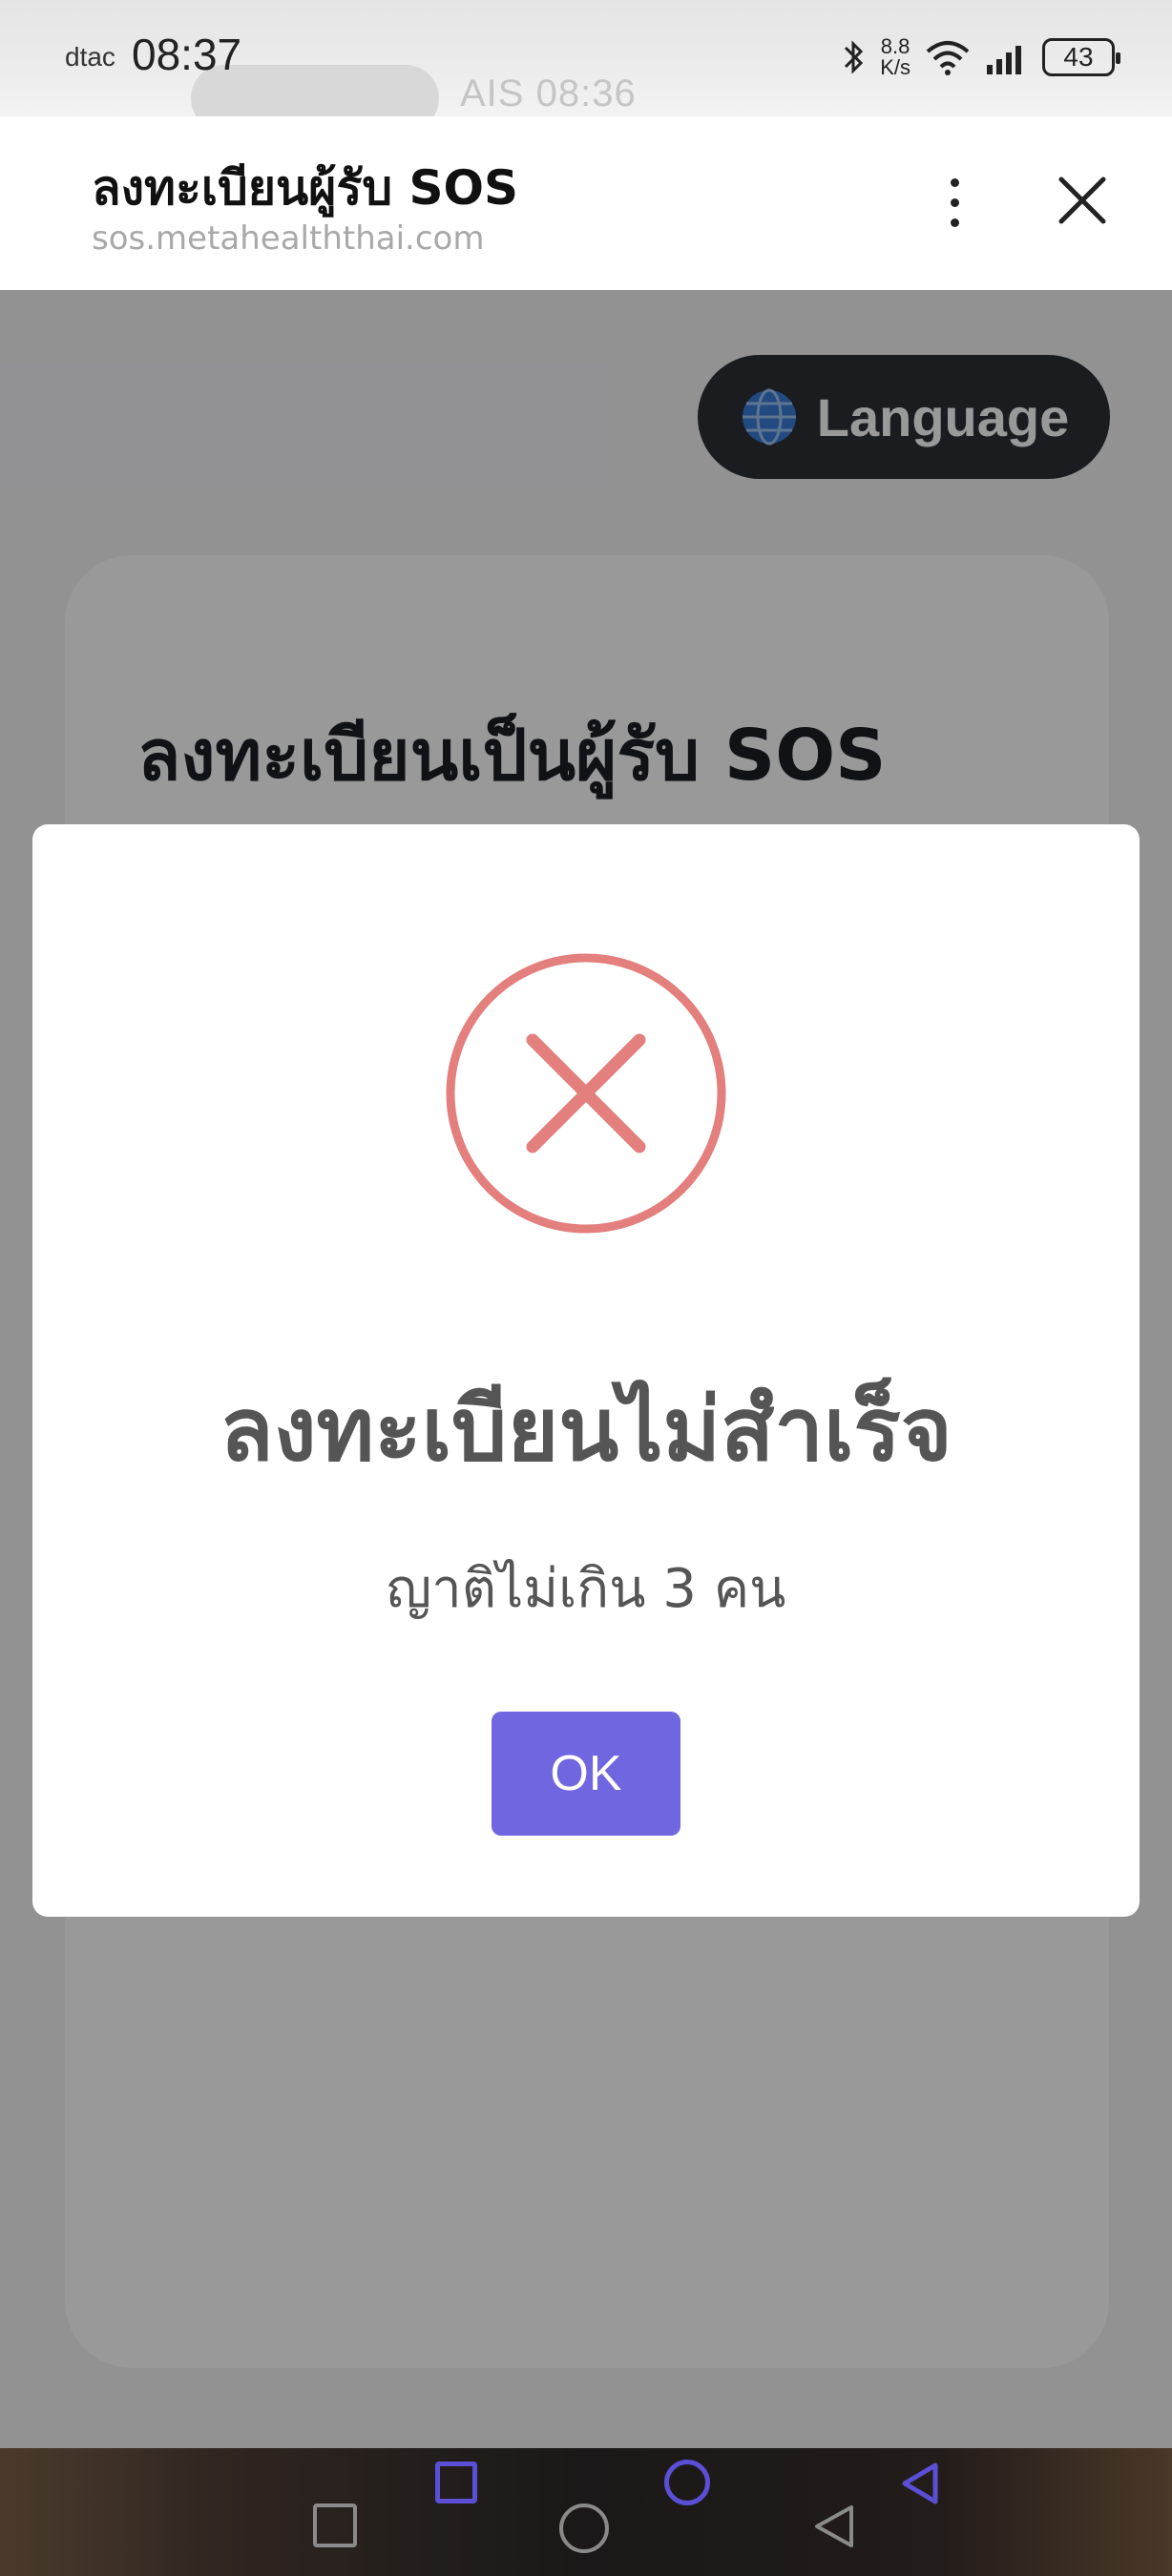 The width and height of the screenshot is (1172, 2576). I want to click on more-vert-icon, so click(954, 202).